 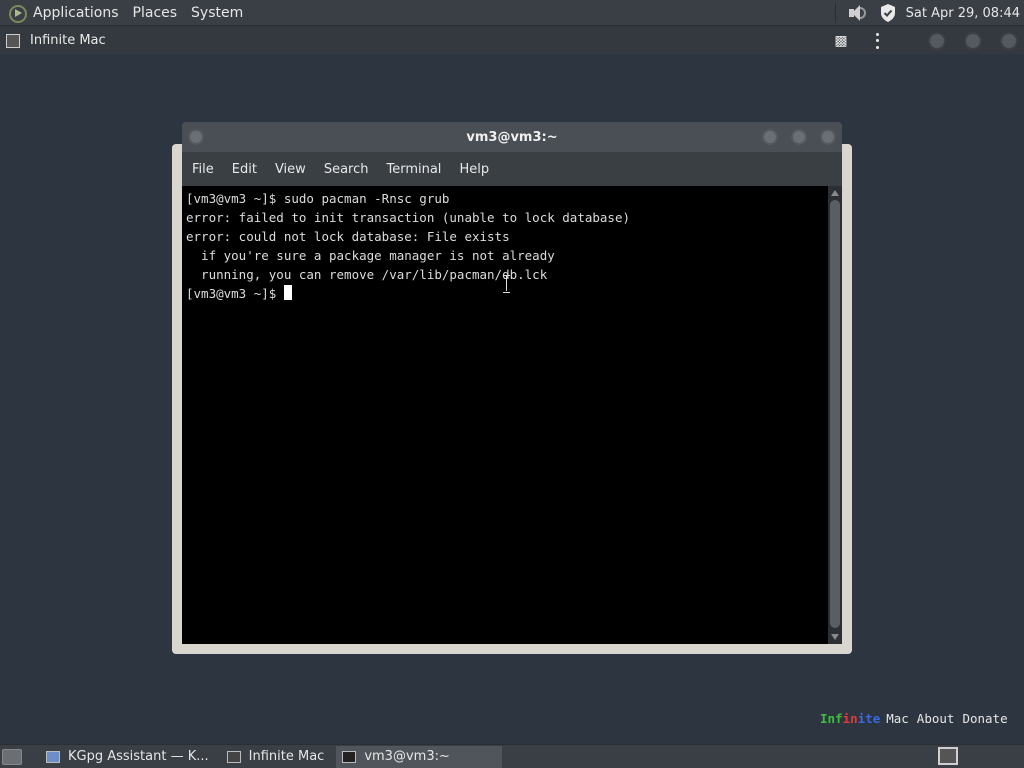 I want to click on menu-edit: Edit, so click(x=244, y=169).